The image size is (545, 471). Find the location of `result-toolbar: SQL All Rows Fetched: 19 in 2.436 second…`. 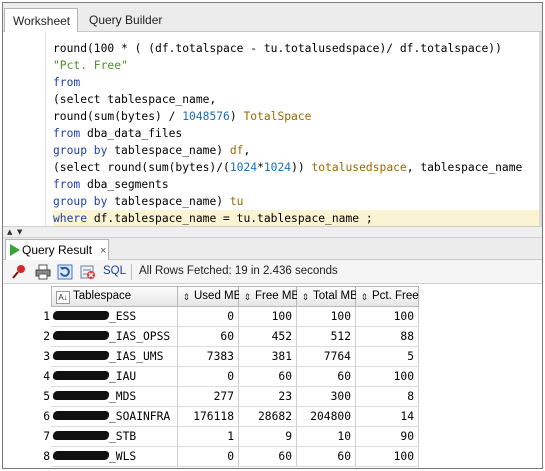

result-toolbar: SQL All Rows Fetched: 19 in 2.436 second… is located at coordinates (272, 272).